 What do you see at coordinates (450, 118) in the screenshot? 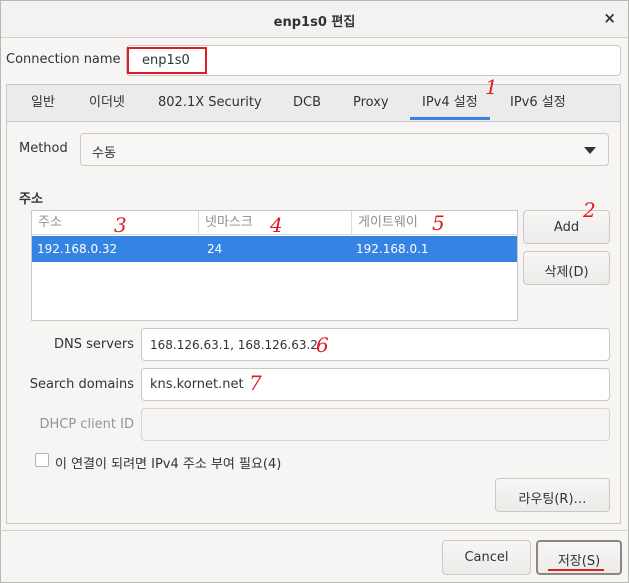
I see `active-tab-indicator` at bounding box center [450, 118].